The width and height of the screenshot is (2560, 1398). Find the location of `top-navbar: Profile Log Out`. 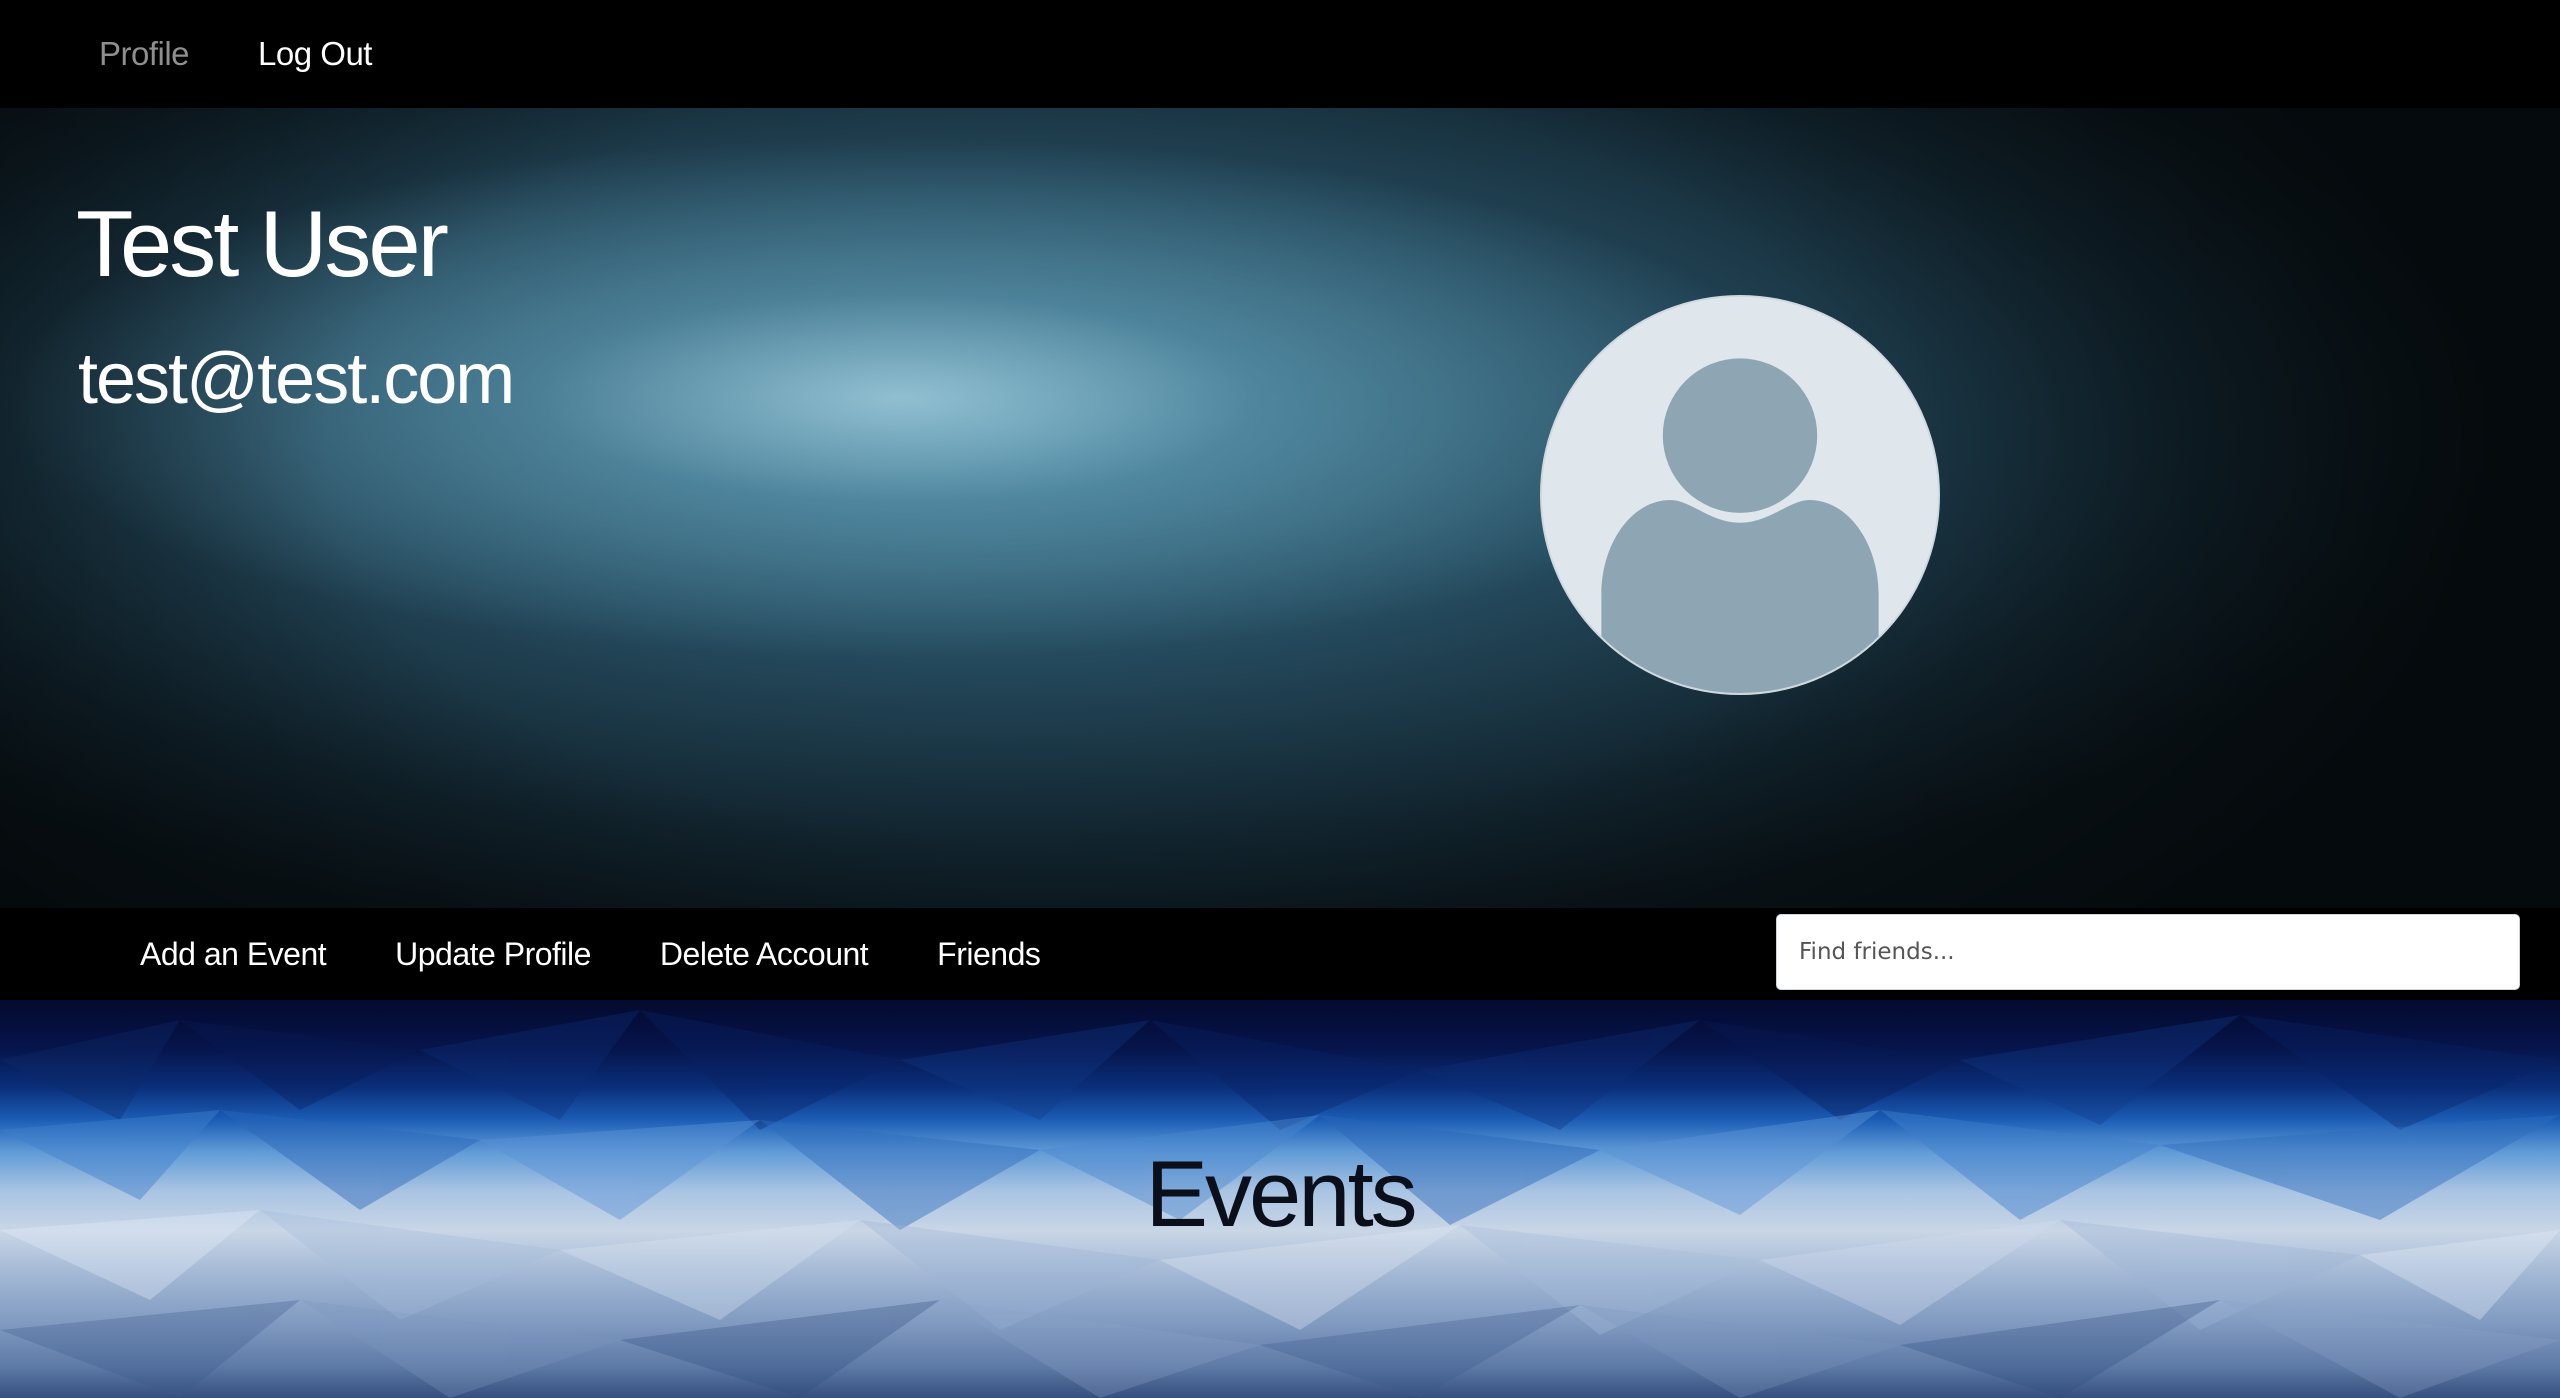

top-navbar: Profile Log Out is located at coordinates (1280, 54).